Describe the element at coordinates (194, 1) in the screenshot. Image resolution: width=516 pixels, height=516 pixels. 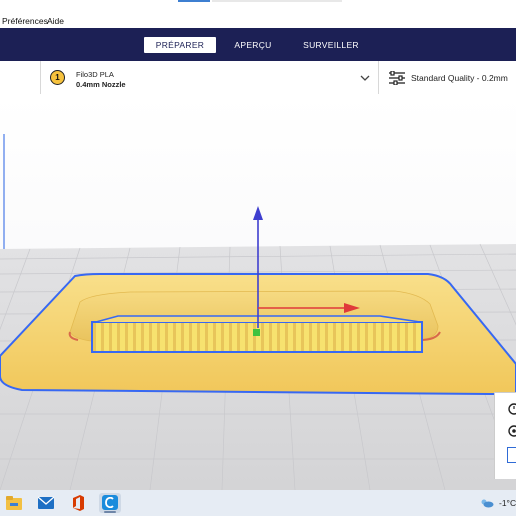
I see `browser-tab-active` at that location.